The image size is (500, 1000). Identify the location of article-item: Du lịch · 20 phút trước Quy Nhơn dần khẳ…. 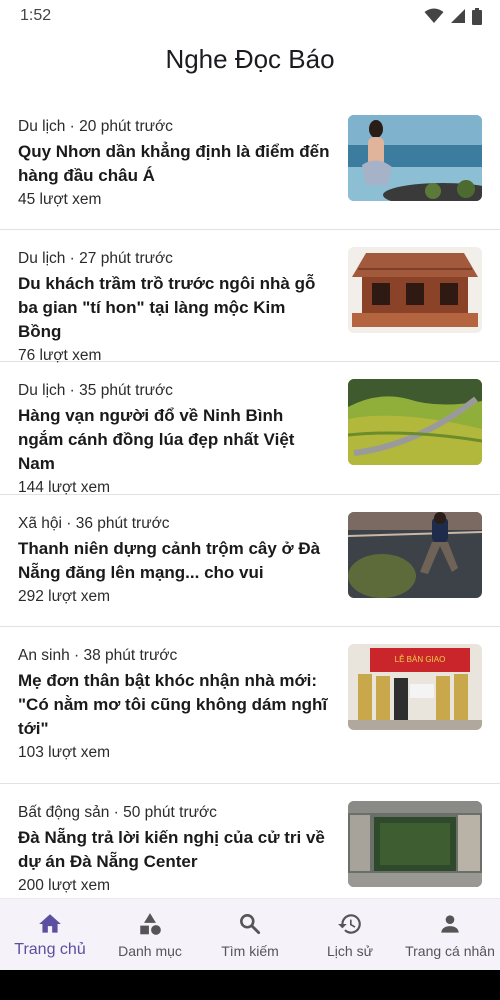
(250, 165).